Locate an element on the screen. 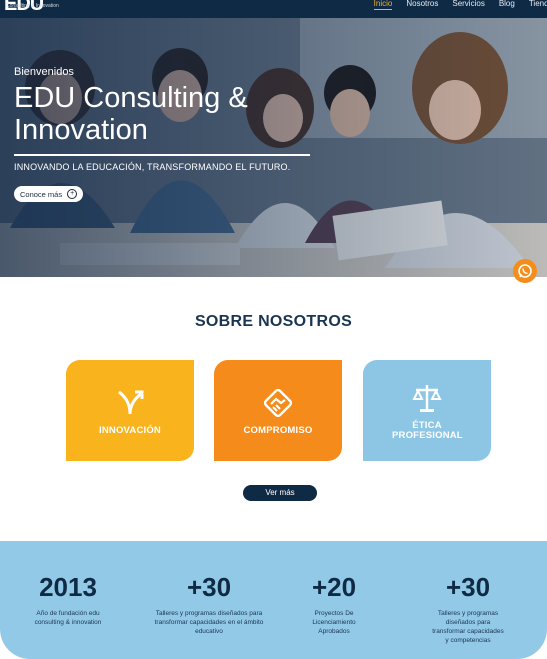 The width and height of the screenshot is (547, 659). stat-value: 2013 is located at coordinates (68, 587).